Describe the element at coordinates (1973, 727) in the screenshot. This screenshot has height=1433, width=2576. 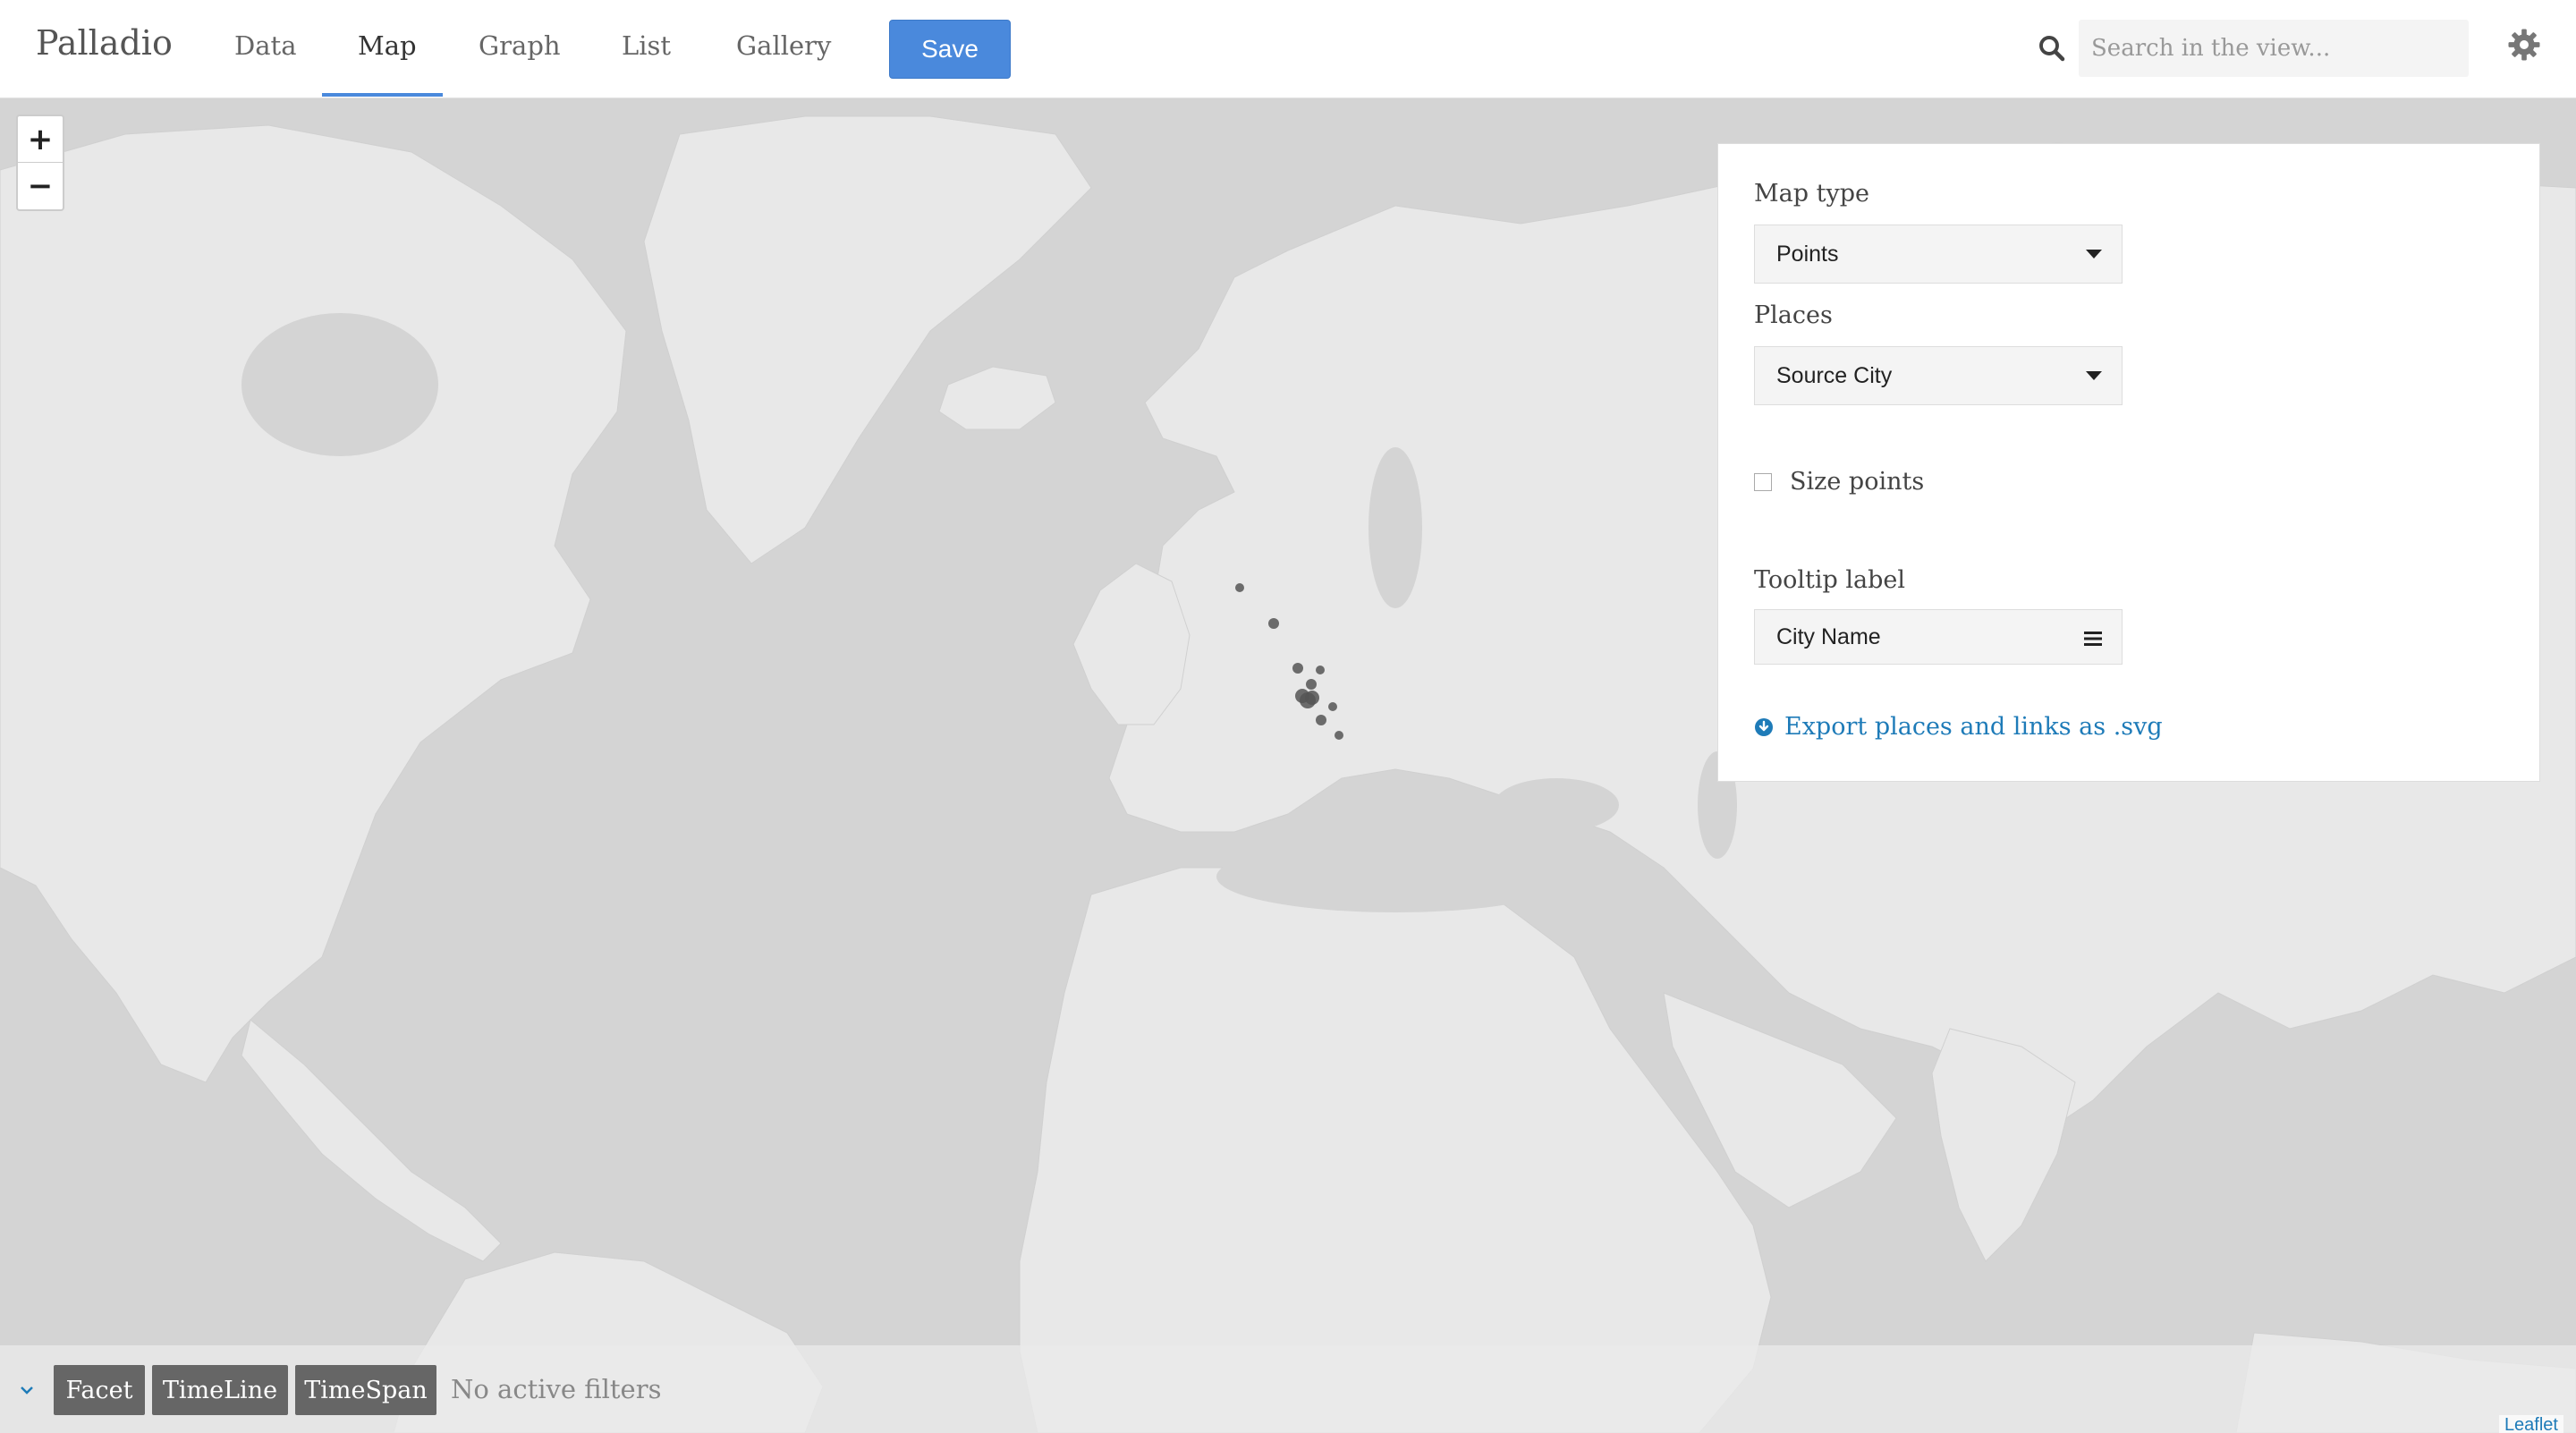
I see `export-svg-label: Export places and links as .svg` at that location.